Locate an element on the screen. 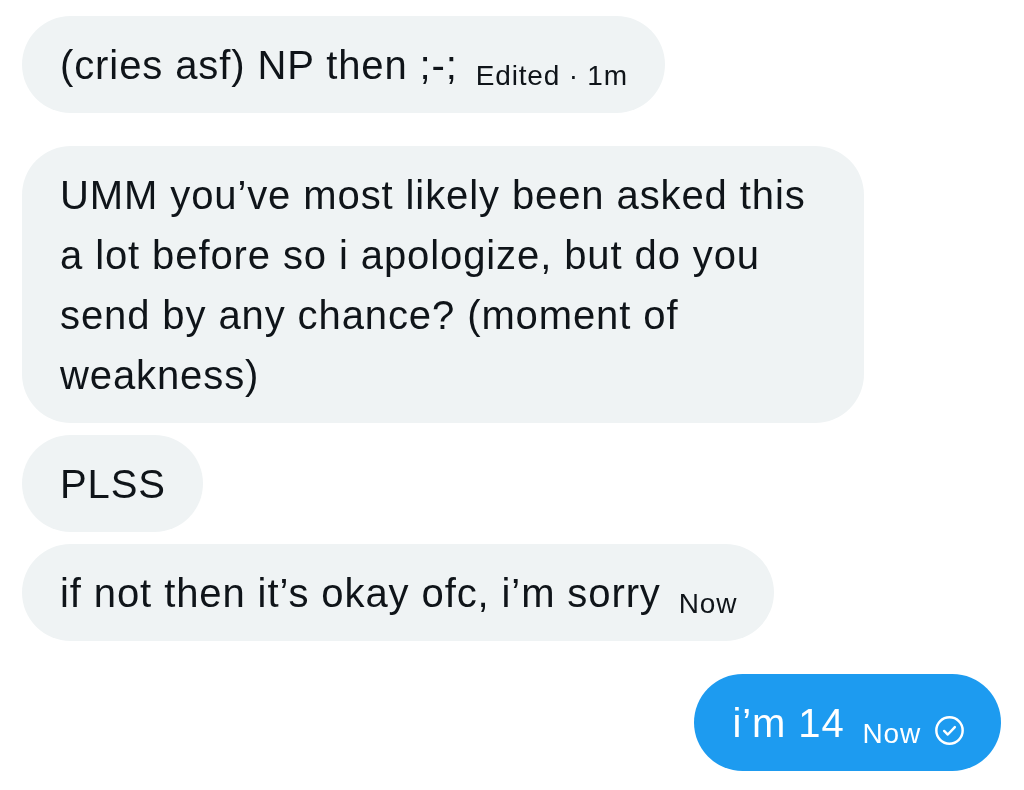  timestamp: Edited · 1m is located at coordinates (551, 75).